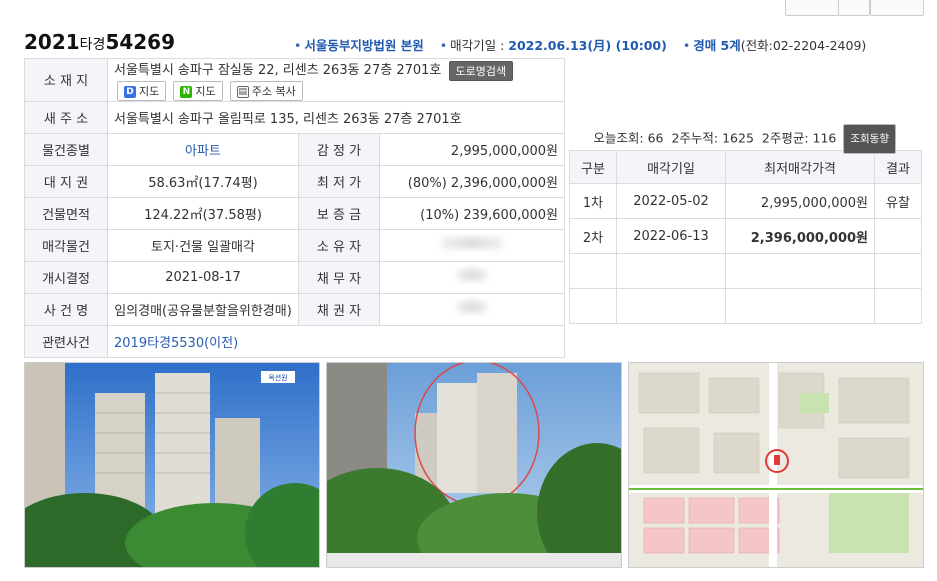 The width and height of the screenshot is (937, 581). What do you see at coordinates (336, 117) in the screenshot?
I see `new-address-value: 서울특별시 송파구 올림픽로 135, 리센츠 263동 27층 2701호` at bounding box center [336, 117].